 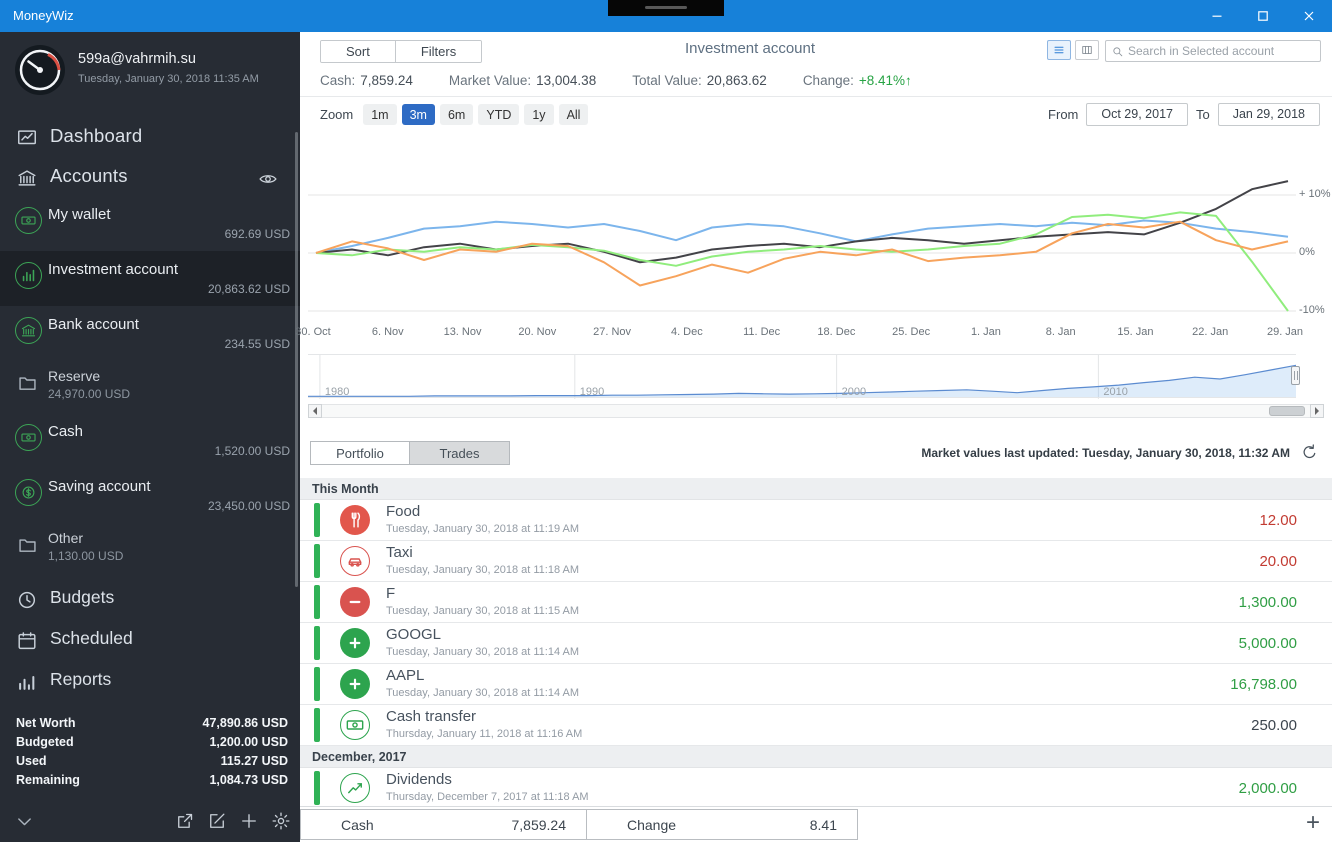 I want to click on sidebar-account-reserve: Reserve 24,970.00 USD, so click(x=150, y=387).